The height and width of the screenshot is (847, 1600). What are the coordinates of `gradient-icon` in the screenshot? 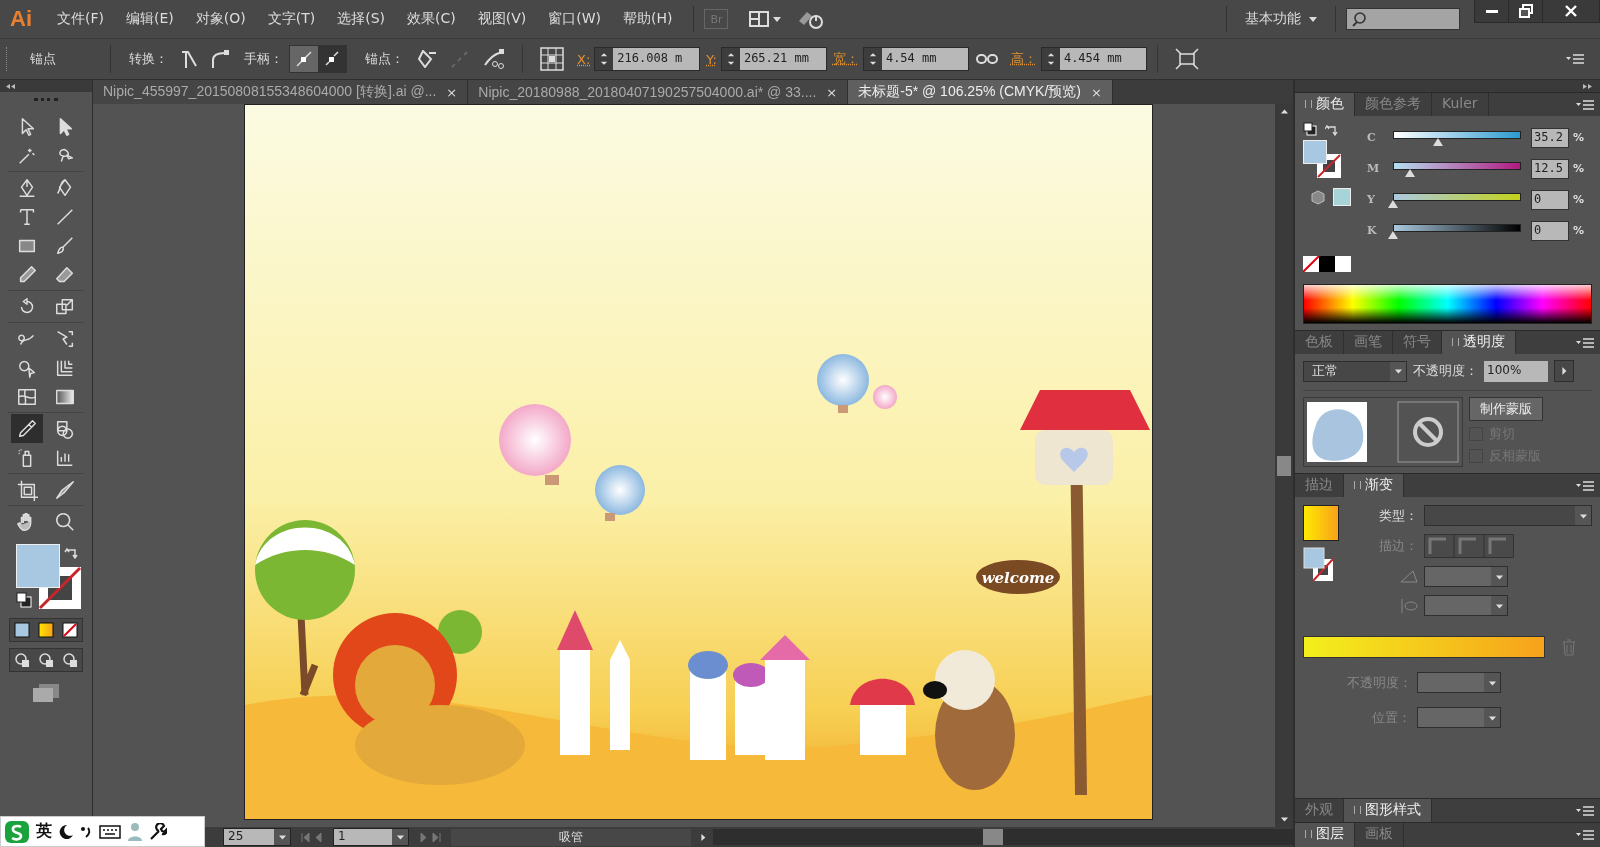 It's located at (46, 630).